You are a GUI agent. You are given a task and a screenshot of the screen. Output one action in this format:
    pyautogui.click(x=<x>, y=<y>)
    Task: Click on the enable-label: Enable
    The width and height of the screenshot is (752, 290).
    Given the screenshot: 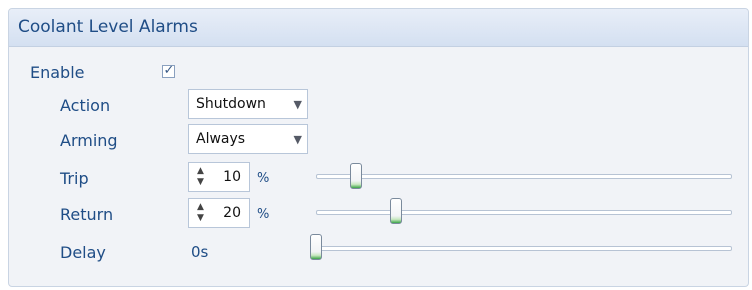 What is the action you would take?
    pyautogui.click(x=57, y=72)
    